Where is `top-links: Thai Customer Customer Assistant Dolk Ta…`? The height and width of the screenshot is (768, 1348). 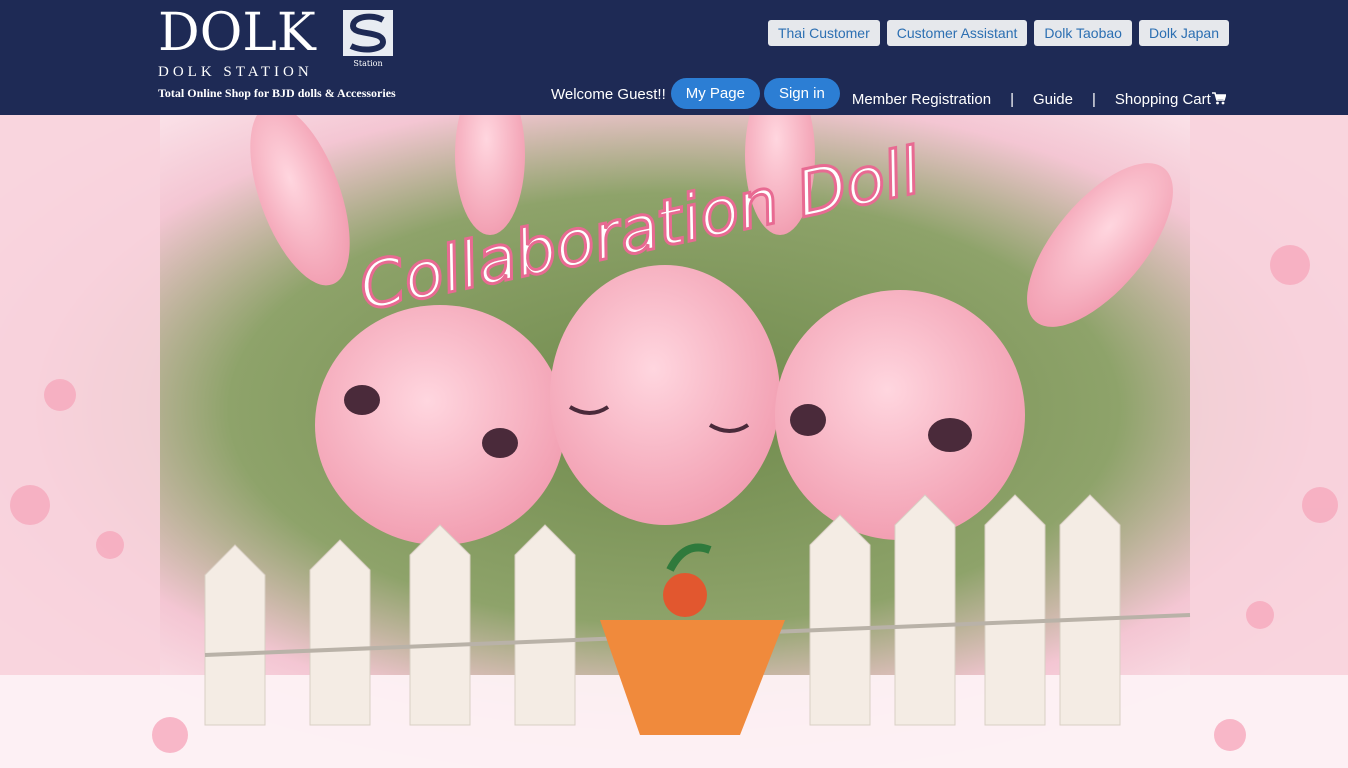
top-links: Thai Customer Customer Assistant Dolk Ta… is located at coordinates (998, 33).